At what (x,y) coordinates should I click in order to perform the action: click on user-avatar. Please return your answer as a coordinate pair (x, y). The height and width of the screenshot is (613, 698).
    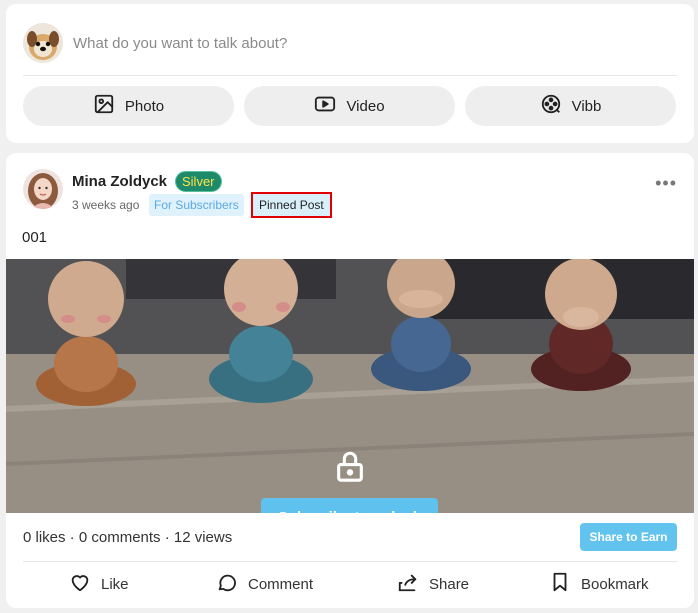
    Looking at the image, I should click on (43, 43).